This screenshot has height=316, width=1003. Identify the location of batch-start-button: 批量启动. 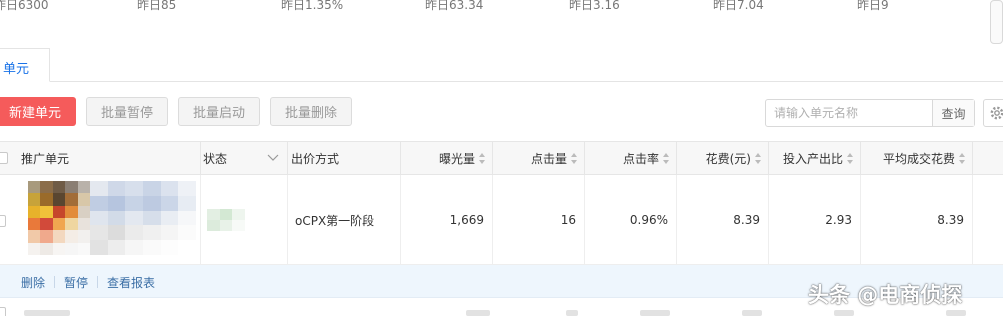
(219, 111).